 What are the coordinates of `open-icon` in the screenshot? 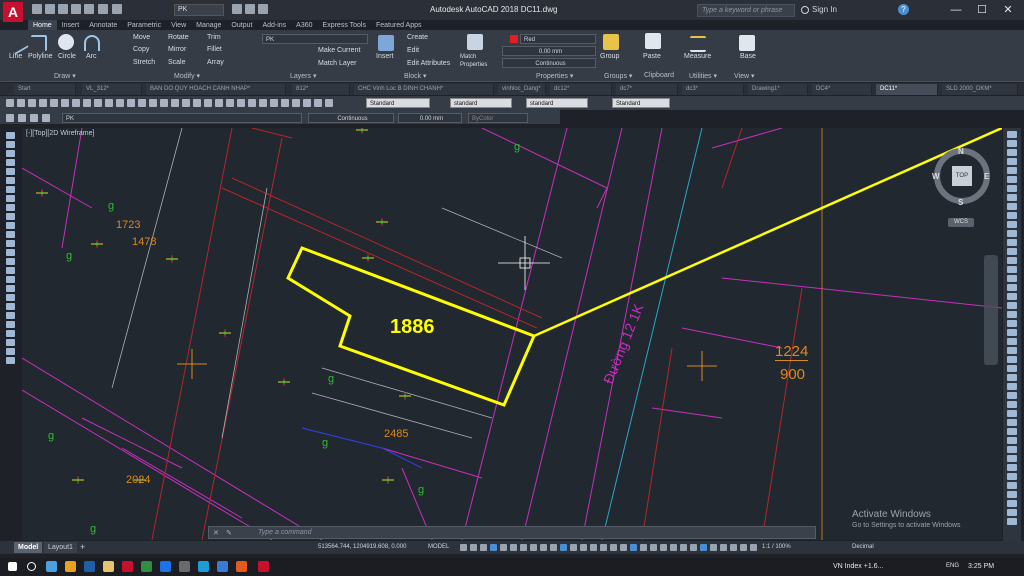 It's located at (50, 9).